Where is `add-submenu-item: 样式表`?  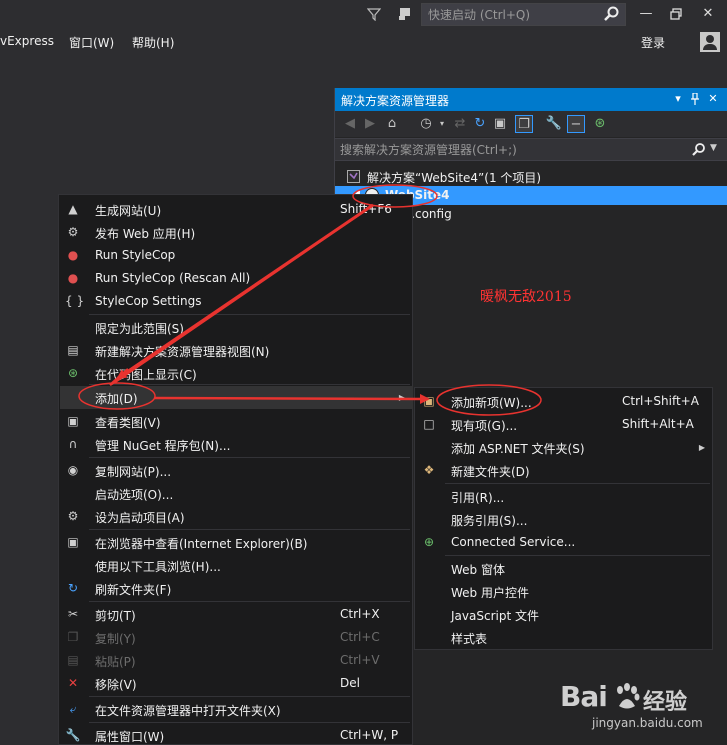 add-submenu-item: 样式表 is located at coordinates (564, 637).